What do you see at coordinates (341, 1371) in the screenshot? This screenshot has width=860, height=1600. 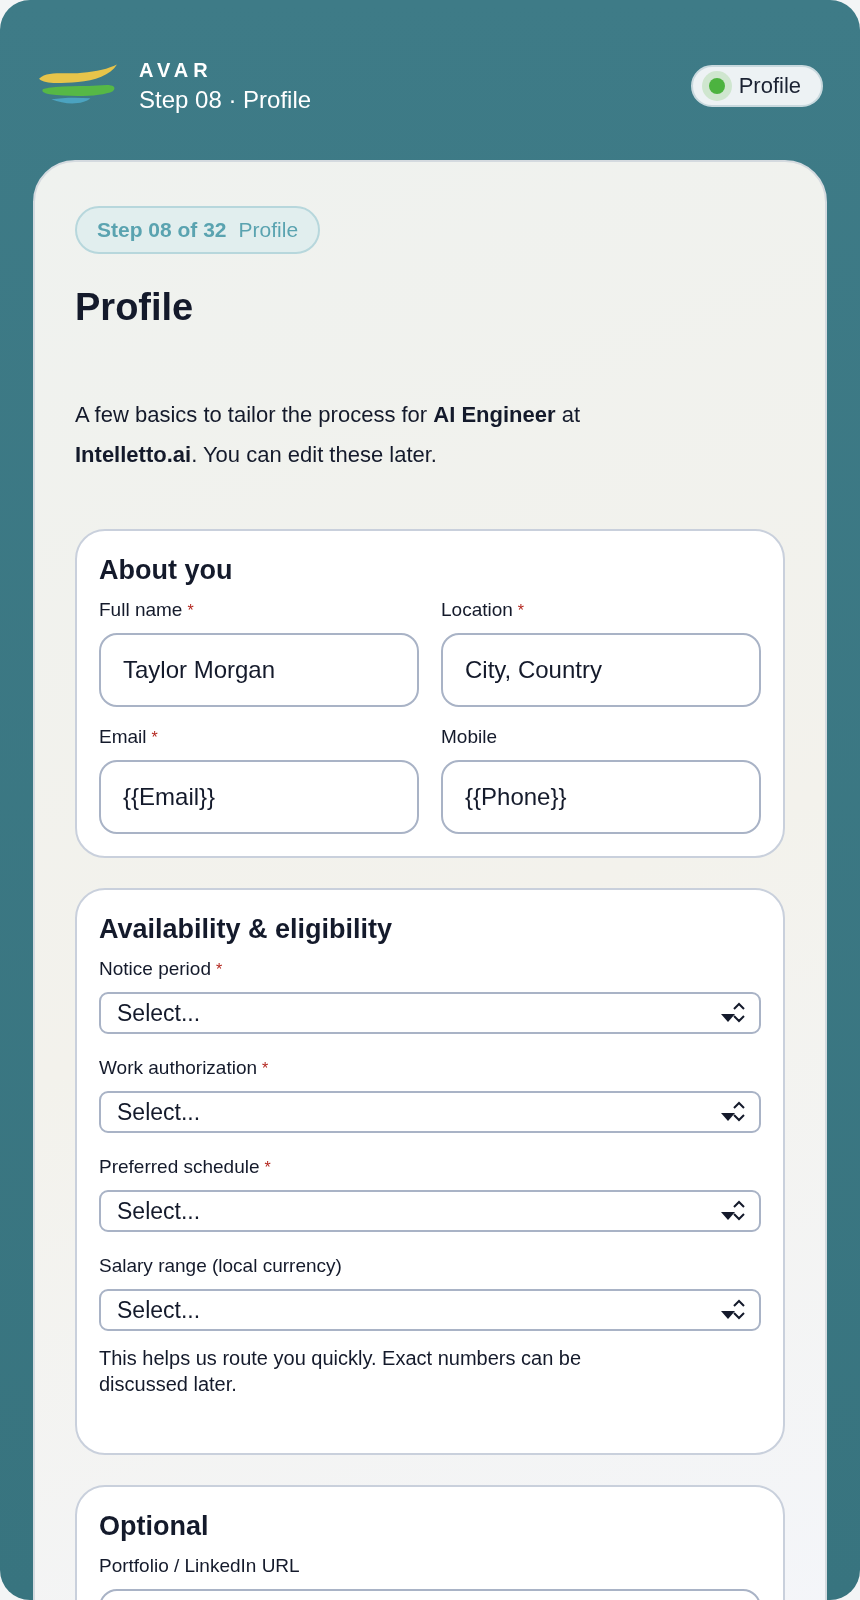 I see `help-text: This helps us route you quickly. Exact numbers can be discussed later.` at bounding box center [341, 1371].